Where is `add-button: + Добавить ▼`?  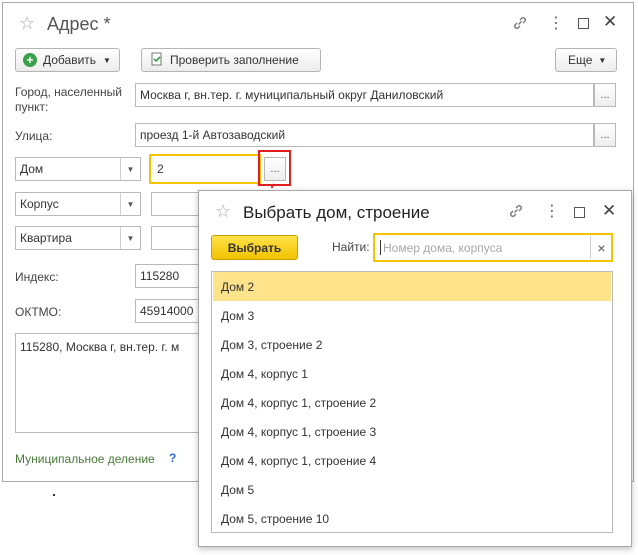 add-button: + Добавить ▼ is located at coordinates (67, 60).